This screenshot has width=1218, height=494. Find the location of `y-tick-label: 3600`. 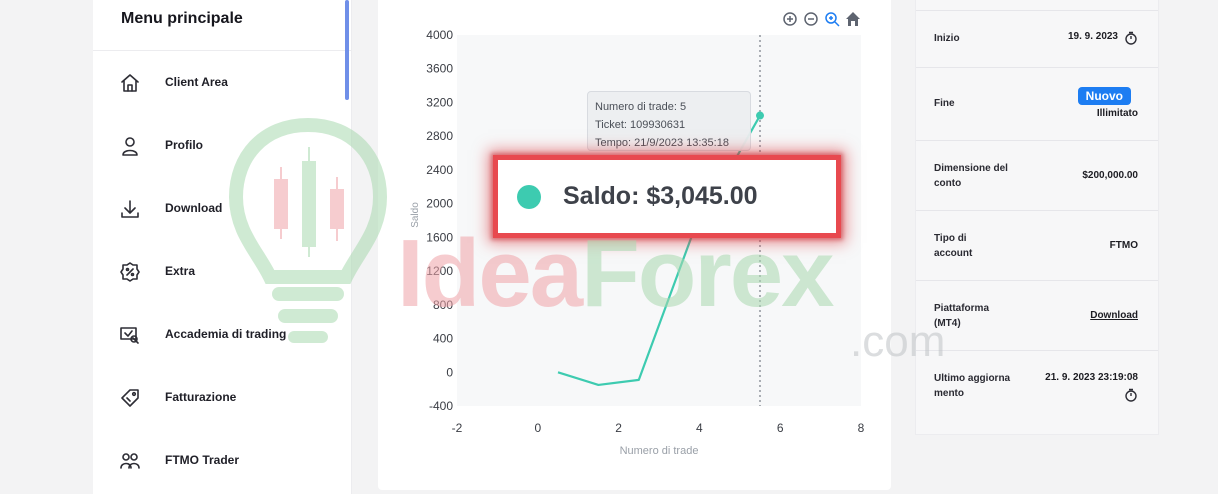

y-tick-label: 3600 is located at coordinates (439, 69).